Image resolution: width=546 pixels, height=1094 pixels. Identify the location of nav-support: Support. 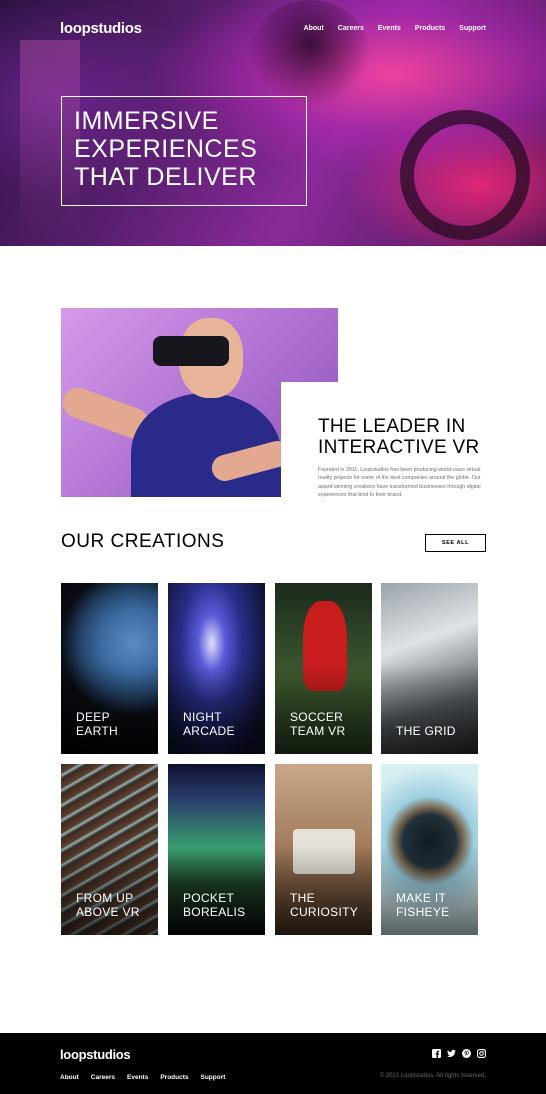
(472, 28).